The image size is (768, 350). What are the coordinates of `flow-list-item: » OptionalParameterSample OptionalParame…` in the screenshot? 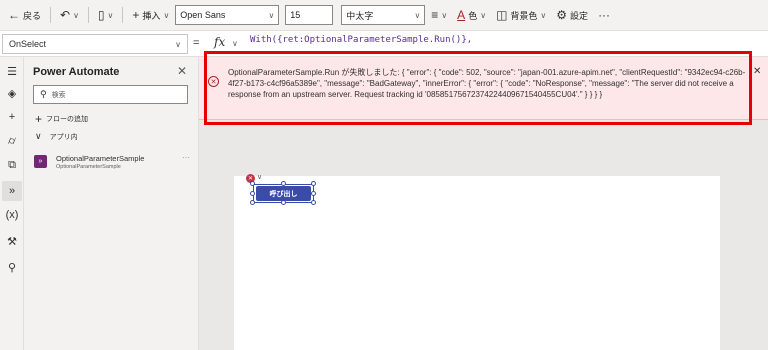 It's located at (113, 163).